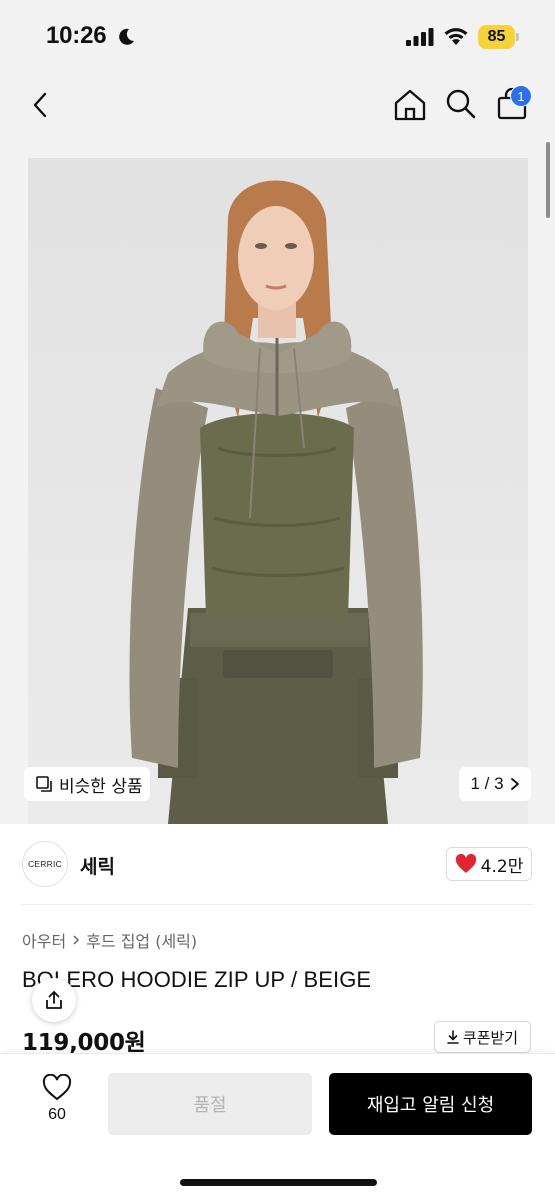 This screenshot has width=555, height=1200. I want to click on home-indicator, so click(278, 1182).